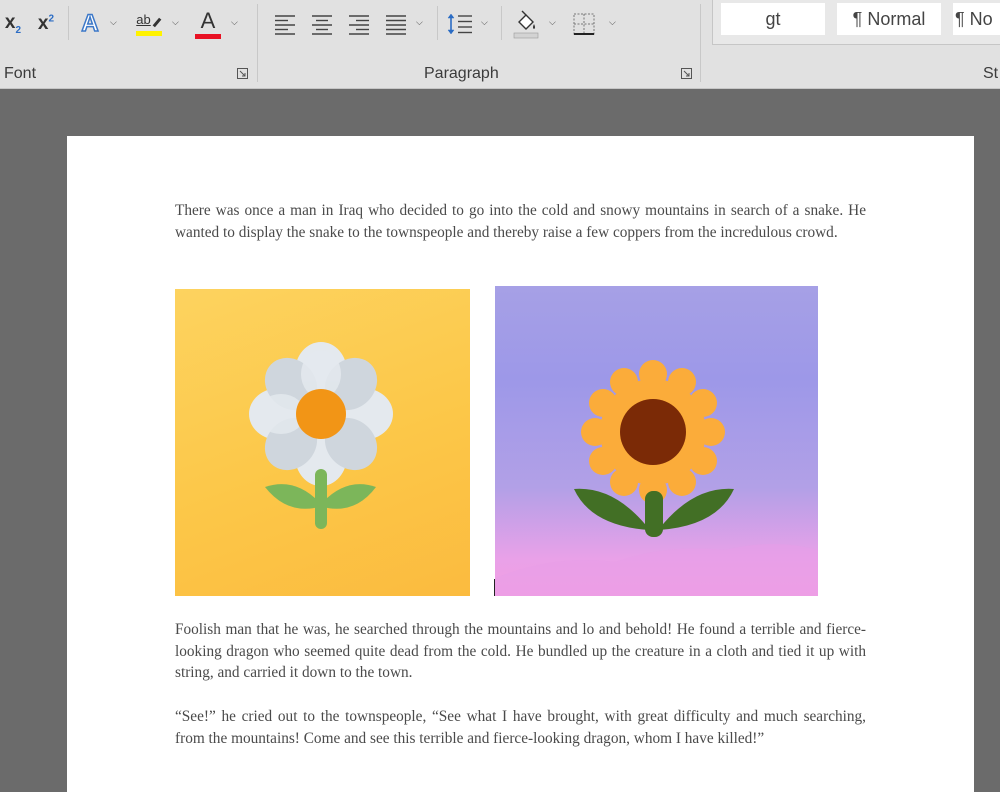 Image resolution: width=1000 pixels, height=792 pixels. Describe the element at coordinates (484, 22) in the screenshot. I see `line-spacing-dropdown-arrow: ⌵` at that location.